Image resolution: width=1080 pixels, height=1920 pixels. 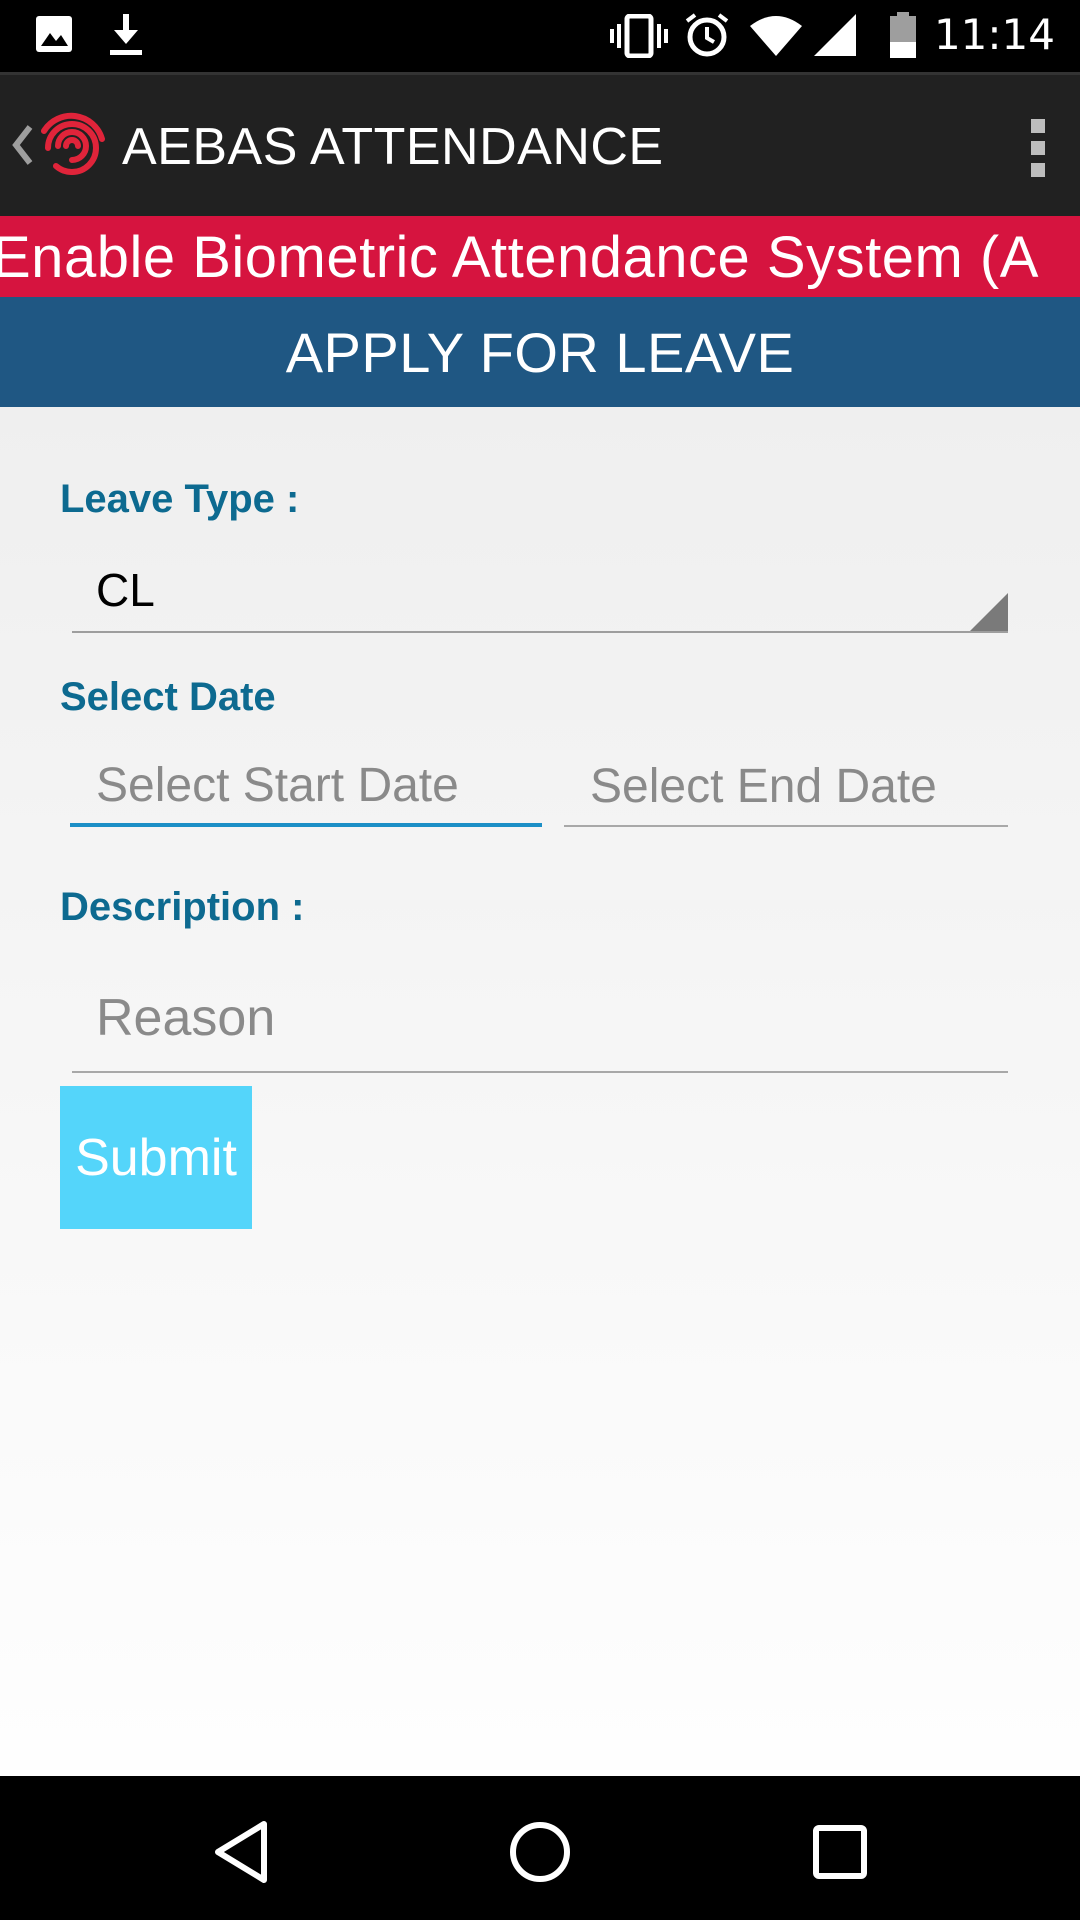 What do you see at coordinates (540, 1019) in the screenshot?
I see `reason-input` at bounding box center [540, 1019].